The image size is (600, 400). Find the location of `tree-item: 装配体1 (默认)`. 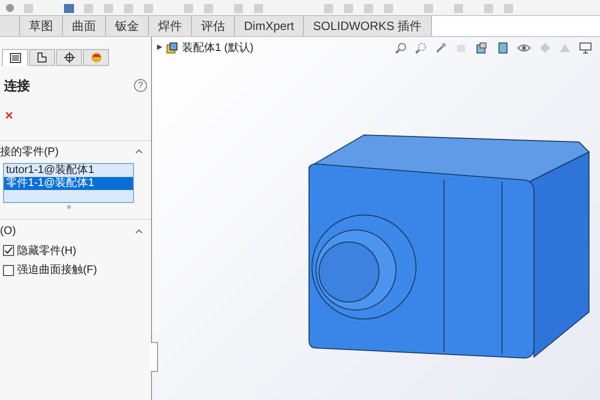

tree-item: 装配体1 (默认) is located at coordinates (218, 48).